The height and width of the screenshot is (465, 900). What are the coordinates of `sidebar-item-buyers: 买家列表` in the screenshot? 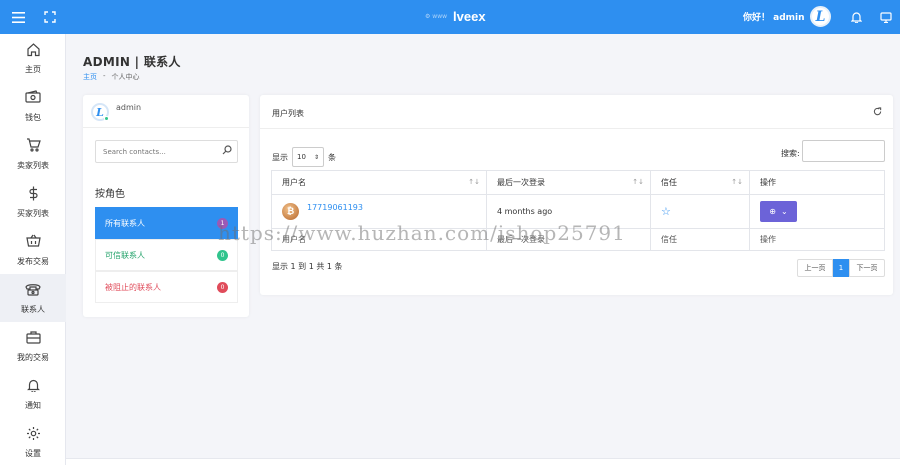 It's located at (33, 202).